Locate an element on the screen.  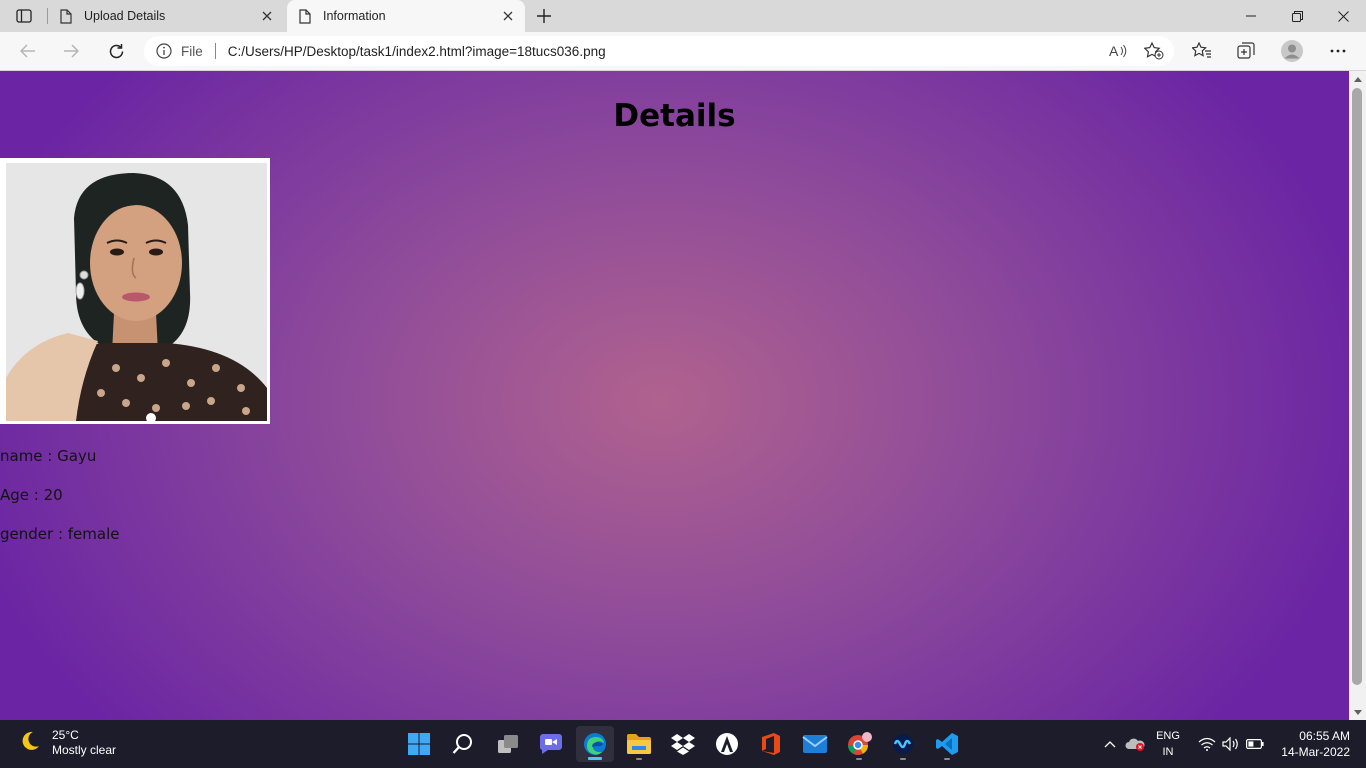
tab-upload-details: Upload Details is located at coordinates (166, 16).